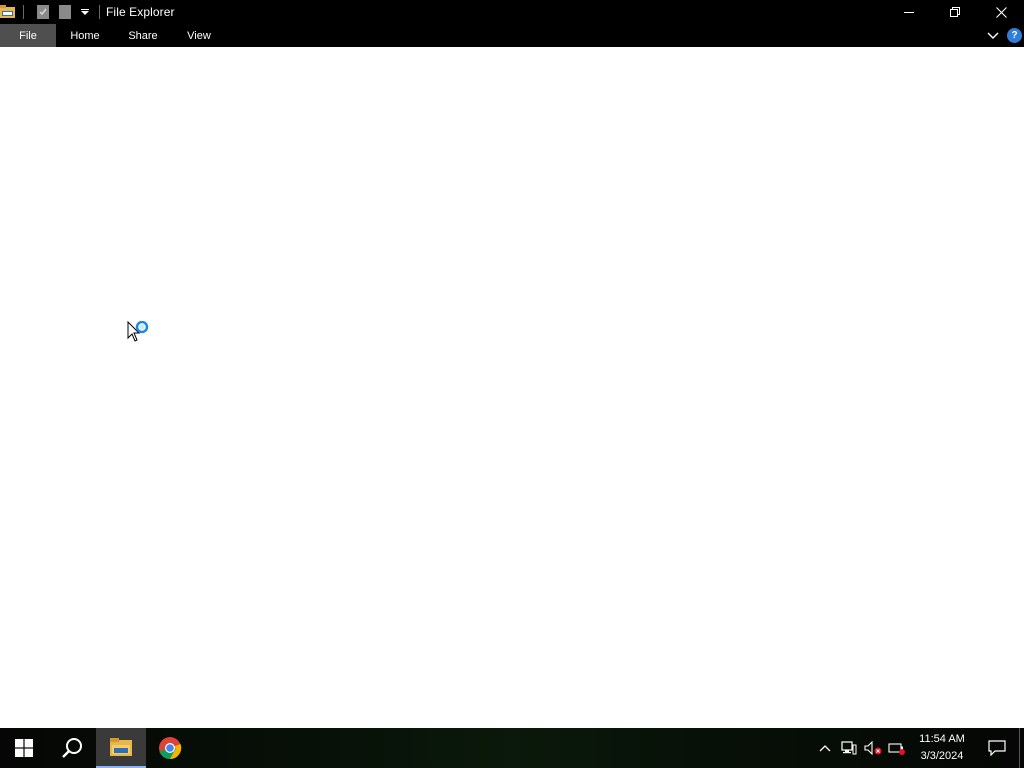 The height and width of the screenshot is (768, 1024). I want to click on customize-dropdown-icon, so click(85, 12).